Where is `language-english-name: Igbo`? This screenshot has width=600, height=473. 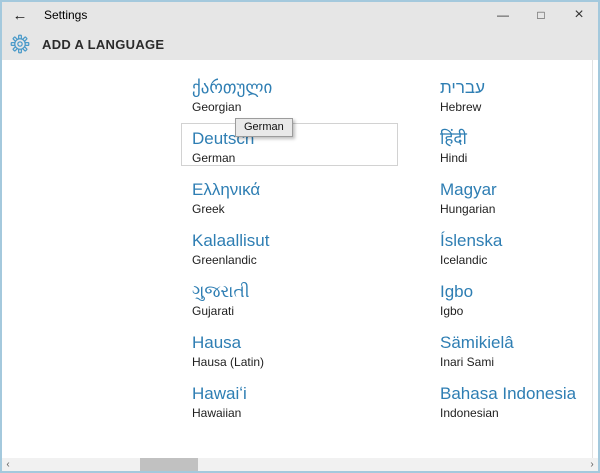
language-english-name: Igbo is located at coordinates (452, 311).